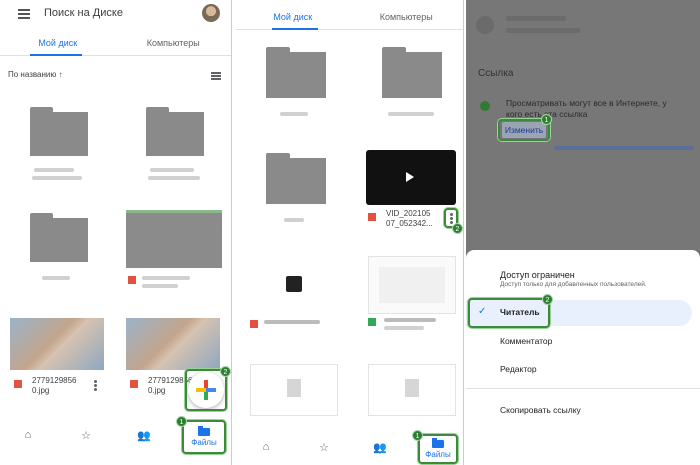  What do you see at coordinates (24, 13) in the screenshot?
I see `menu-icon` at bounding box center [24, 13].